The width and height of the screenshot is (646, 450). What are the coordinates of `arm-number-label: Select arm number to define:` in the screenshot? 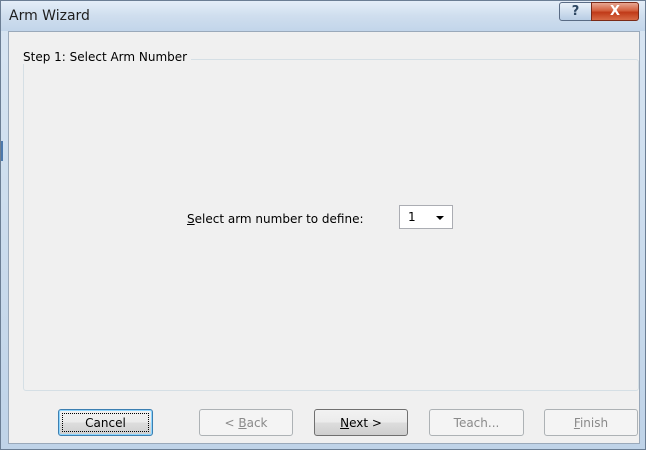 It's located at (275, 219).